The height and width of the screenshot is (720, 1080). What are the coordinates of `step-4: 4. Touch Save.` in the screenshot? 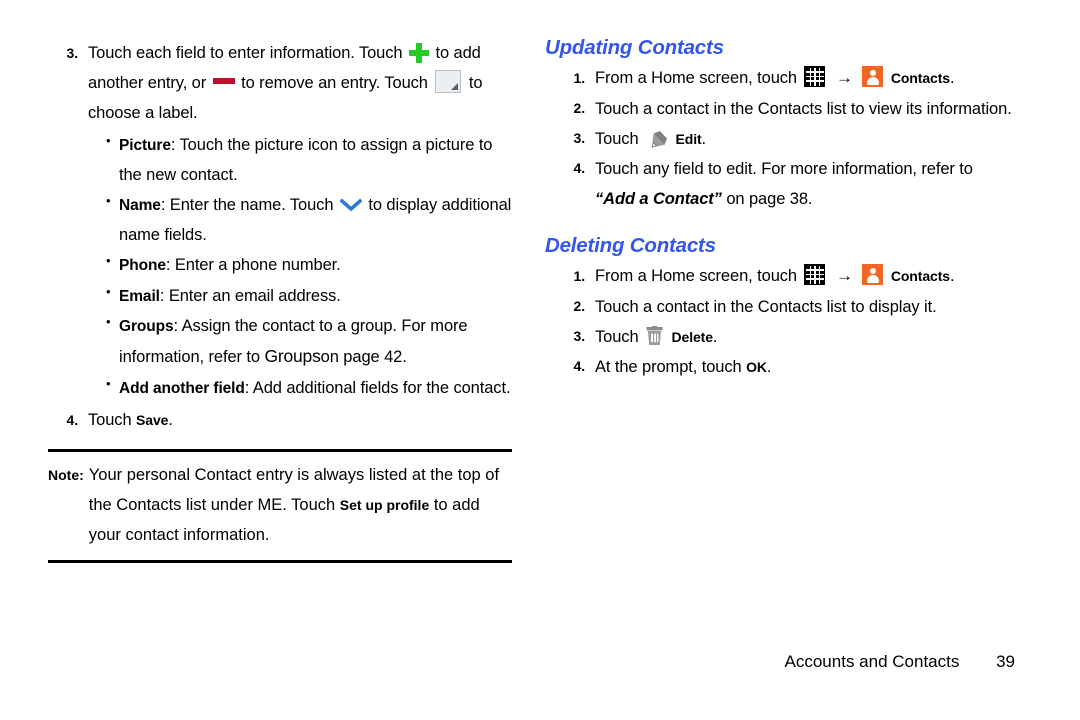 It's located at (283, 420).